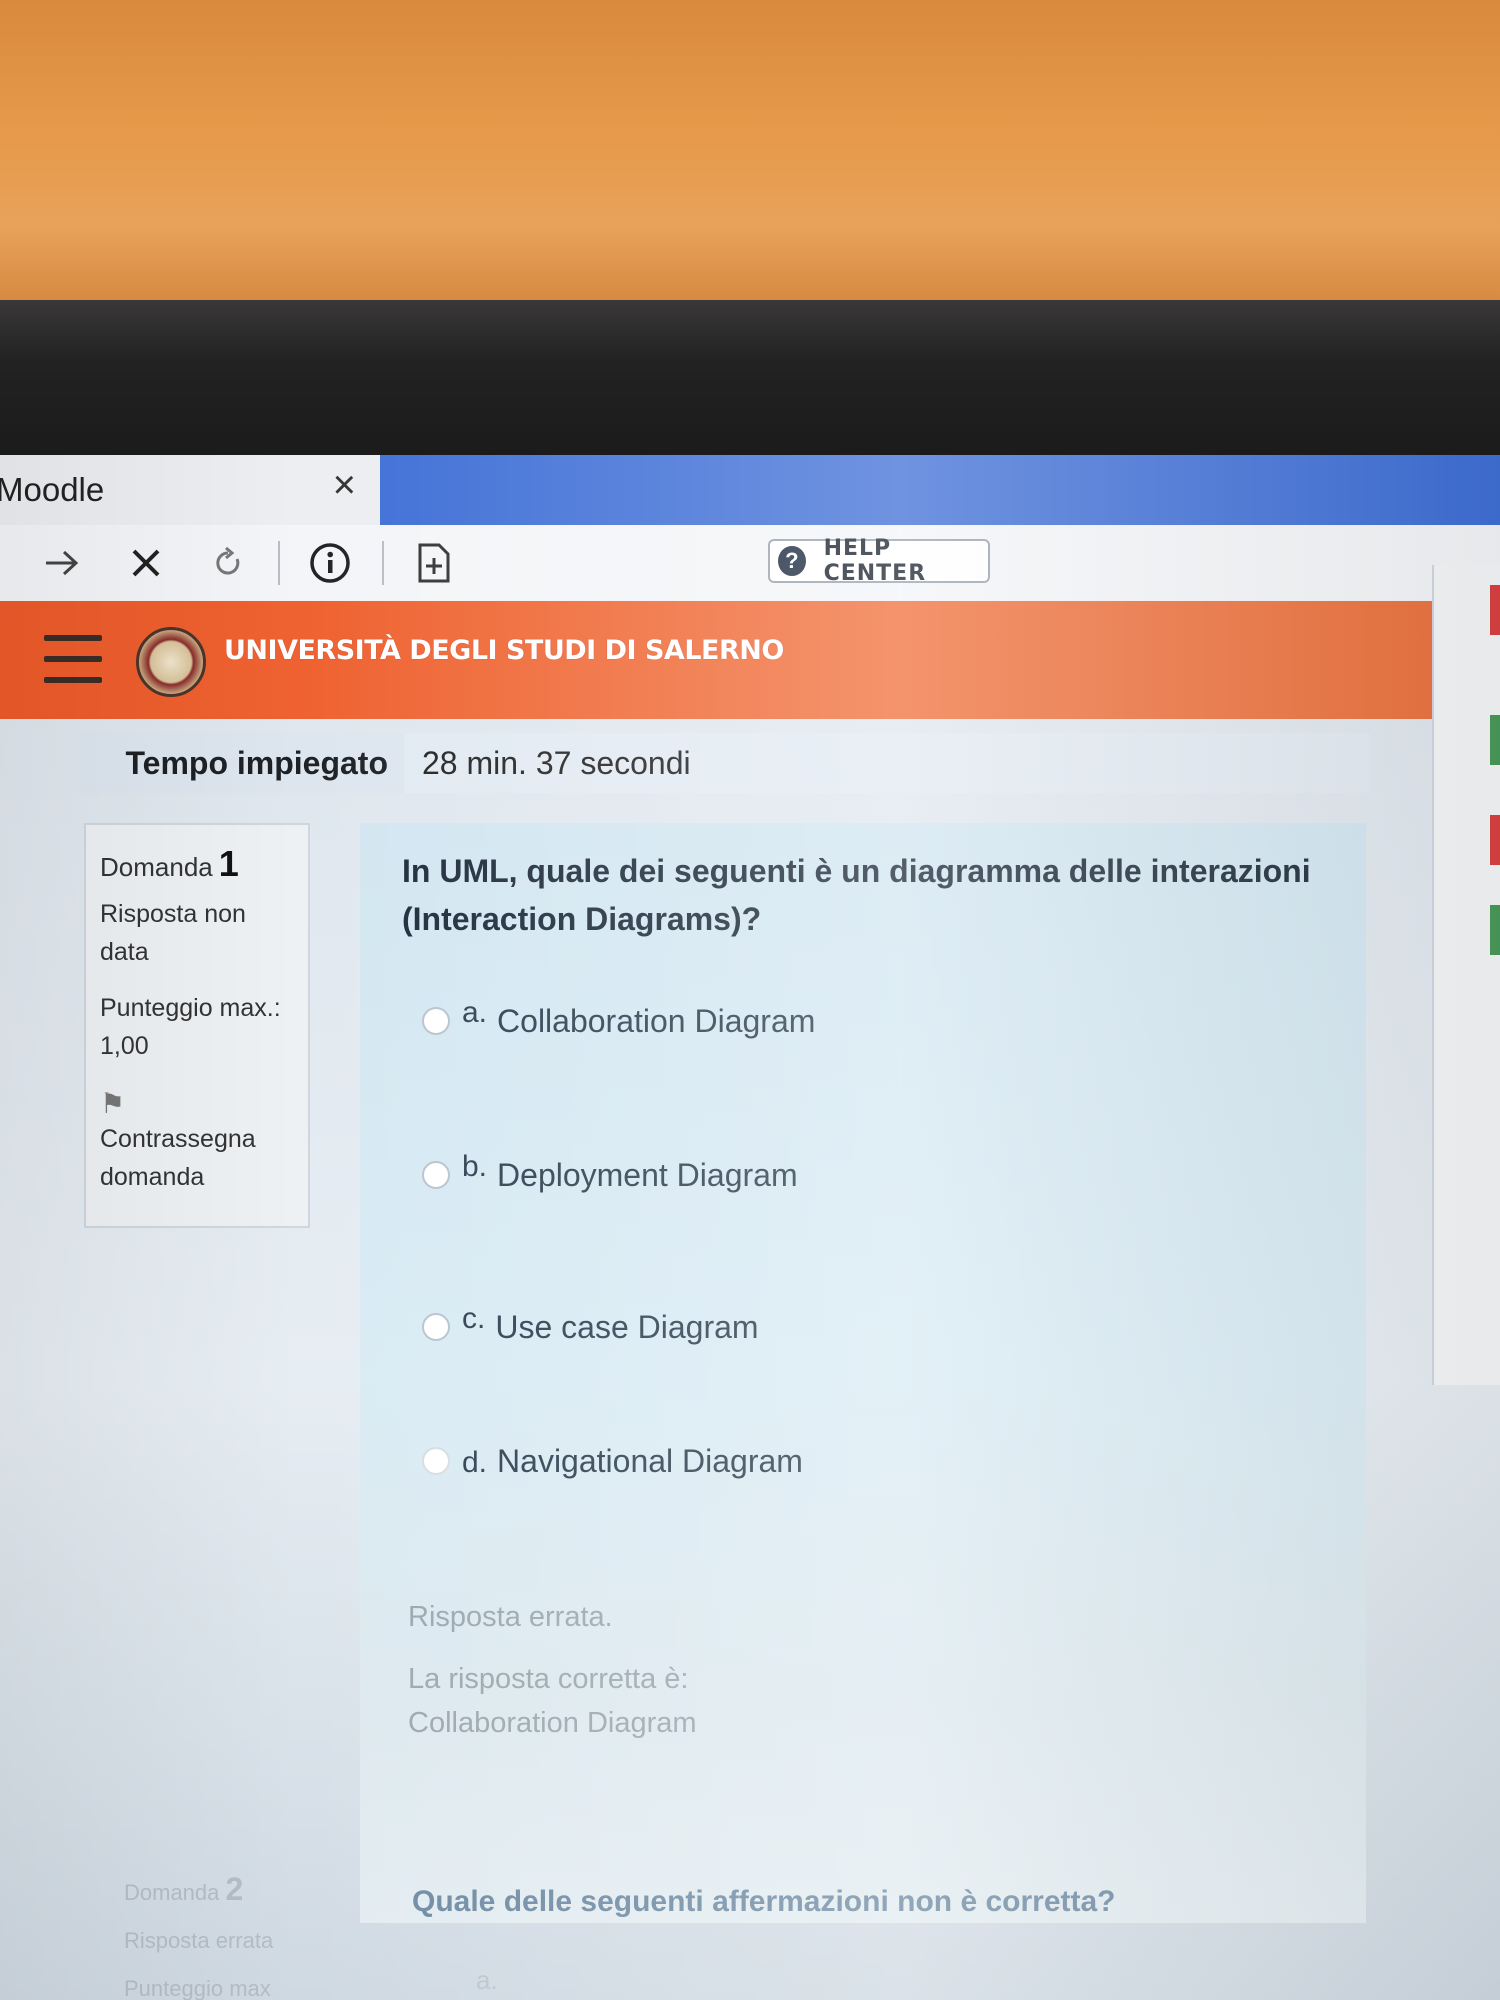  I want to click on info-icon, so click(330, 563).